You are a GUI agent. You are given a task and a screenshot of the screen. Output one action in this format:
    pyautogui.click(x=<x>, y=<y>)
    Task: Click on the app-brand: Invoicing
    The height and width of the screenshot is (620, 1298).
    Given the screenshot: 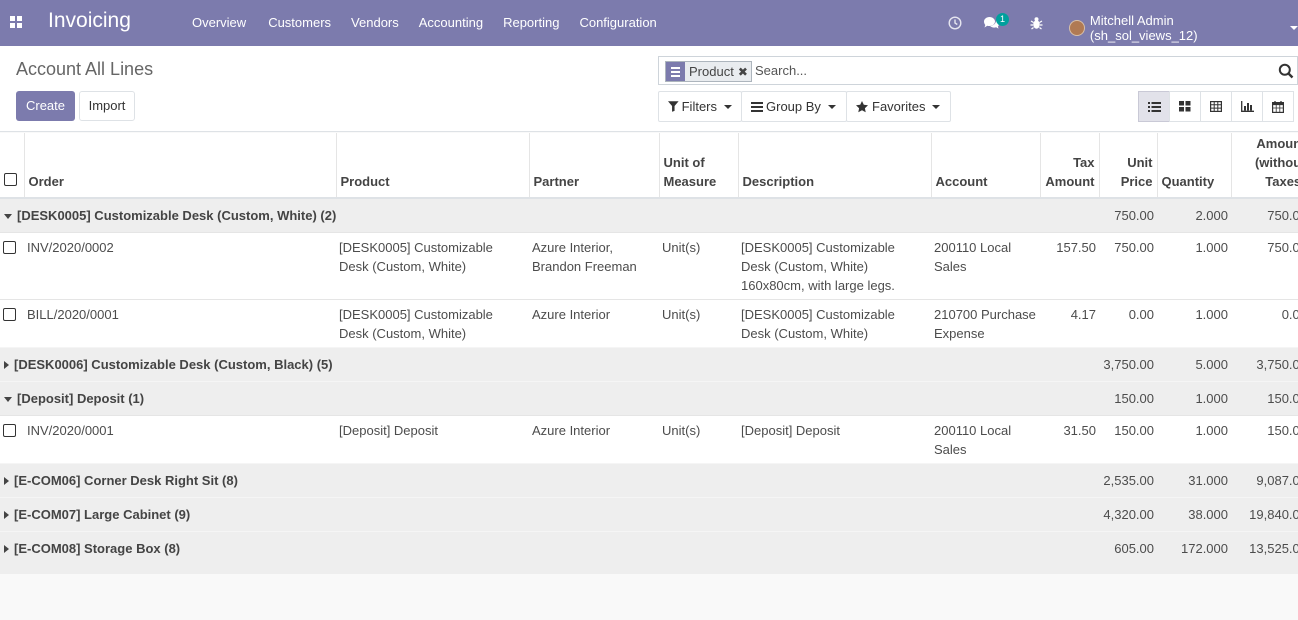 What is the action you would take?
    pyautogui.click(x=89, y=21)
    